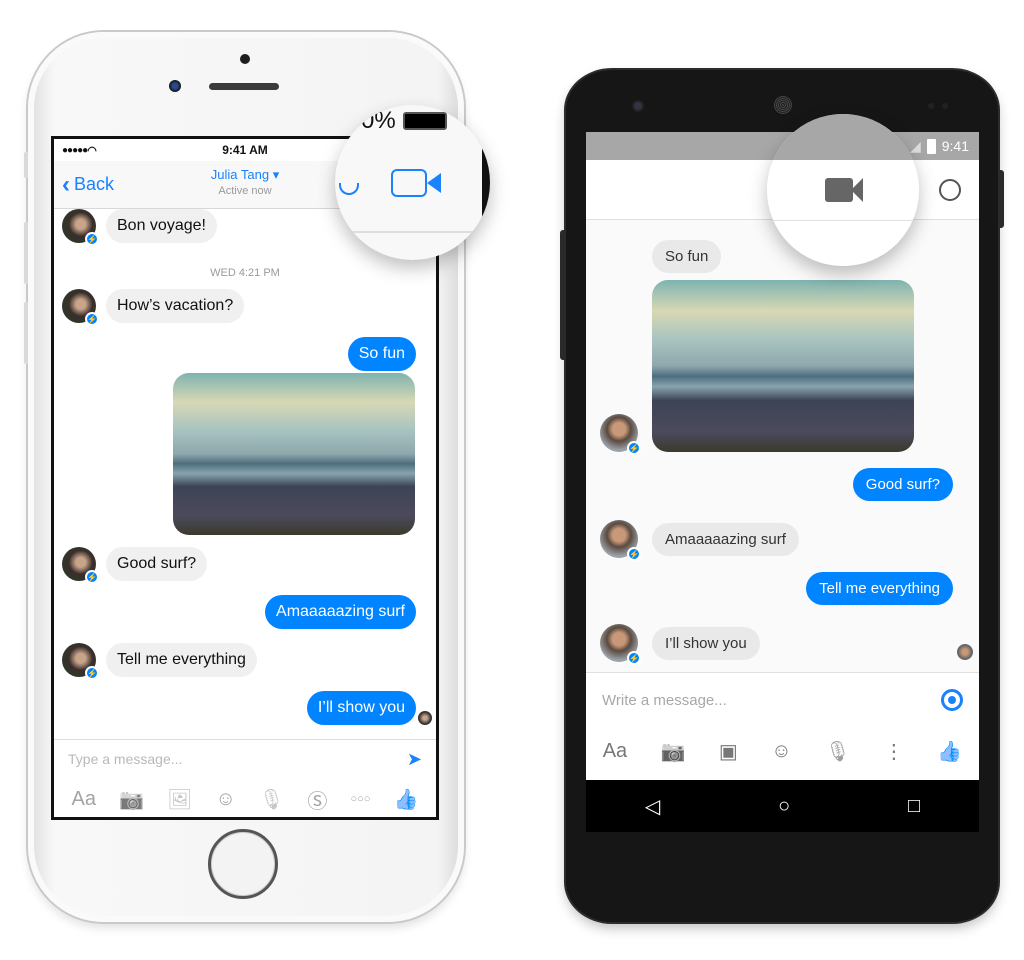  What do you see at coordinates (179, 799) in the screenshot?
I see `gallery-icon: 🖼` at bounding box center [179, 799].